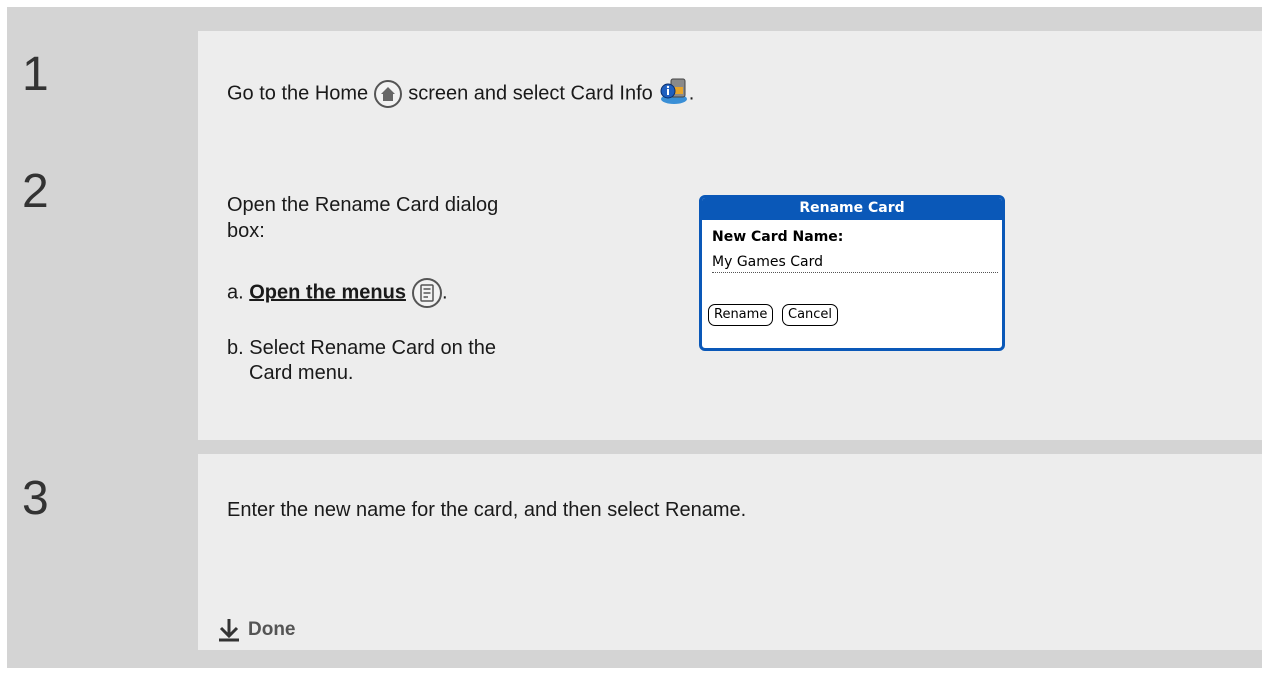  I want to click on menu-icon, so click(426, 293).